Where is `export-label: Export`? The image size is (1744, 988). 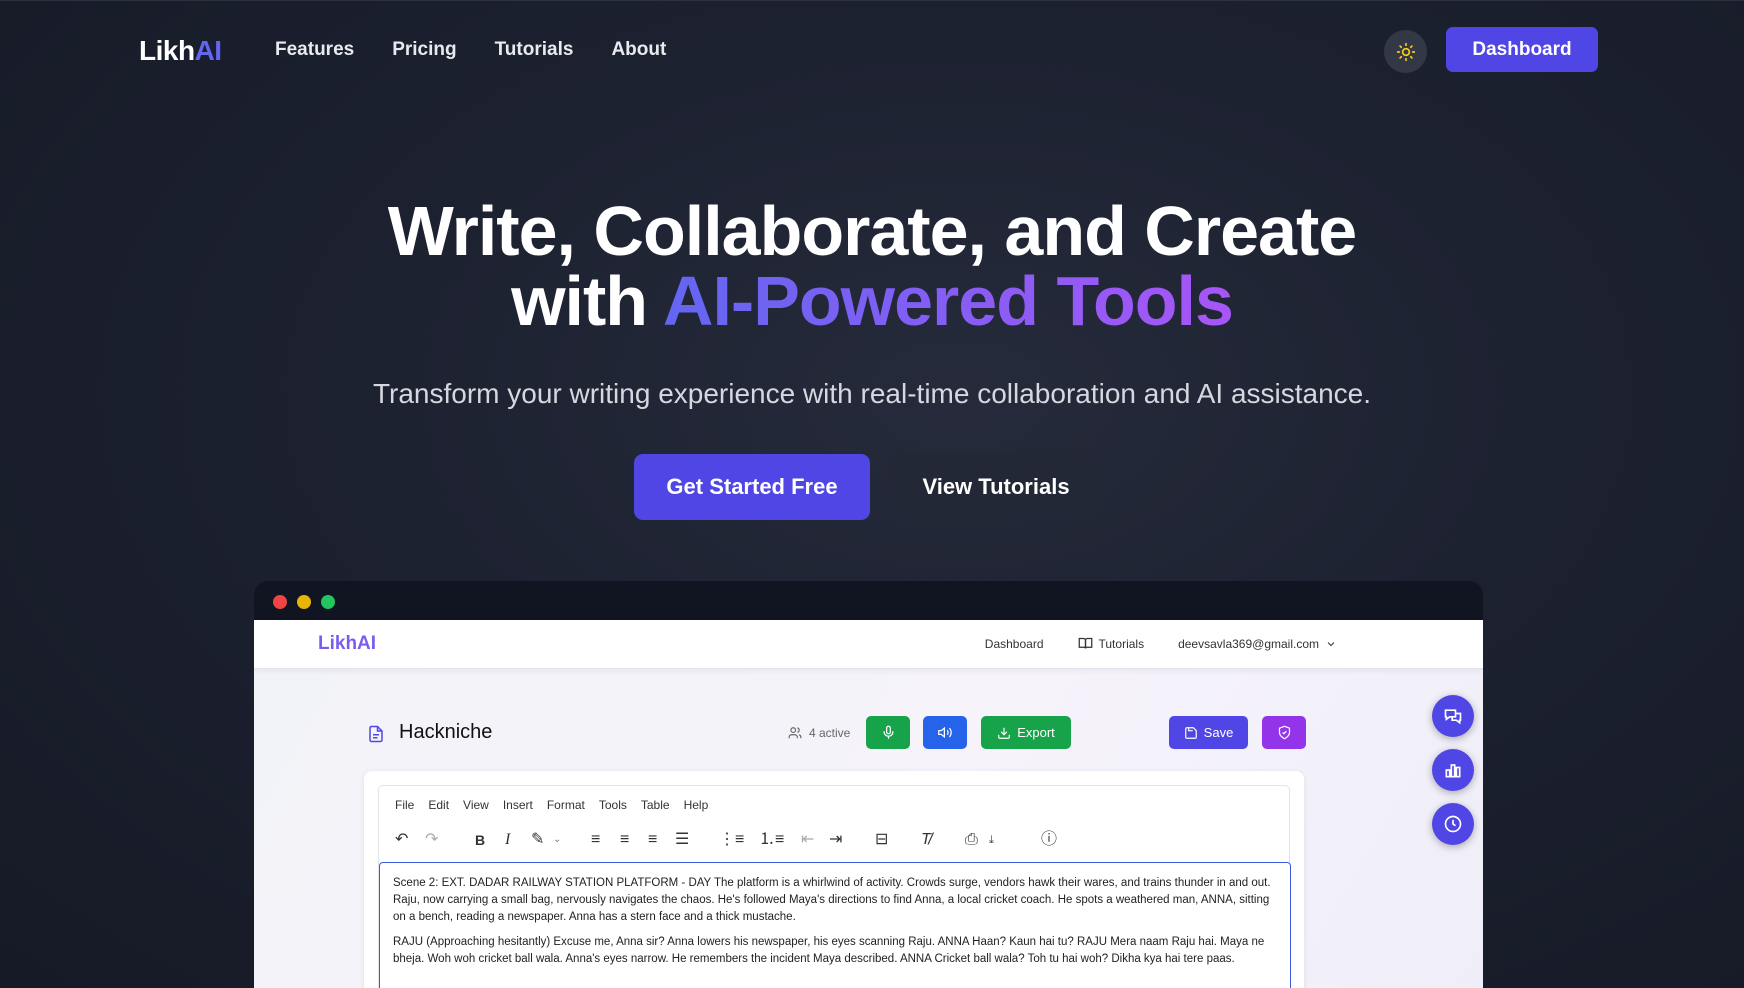
export-label: Export is located at coordinates (1036, 732).